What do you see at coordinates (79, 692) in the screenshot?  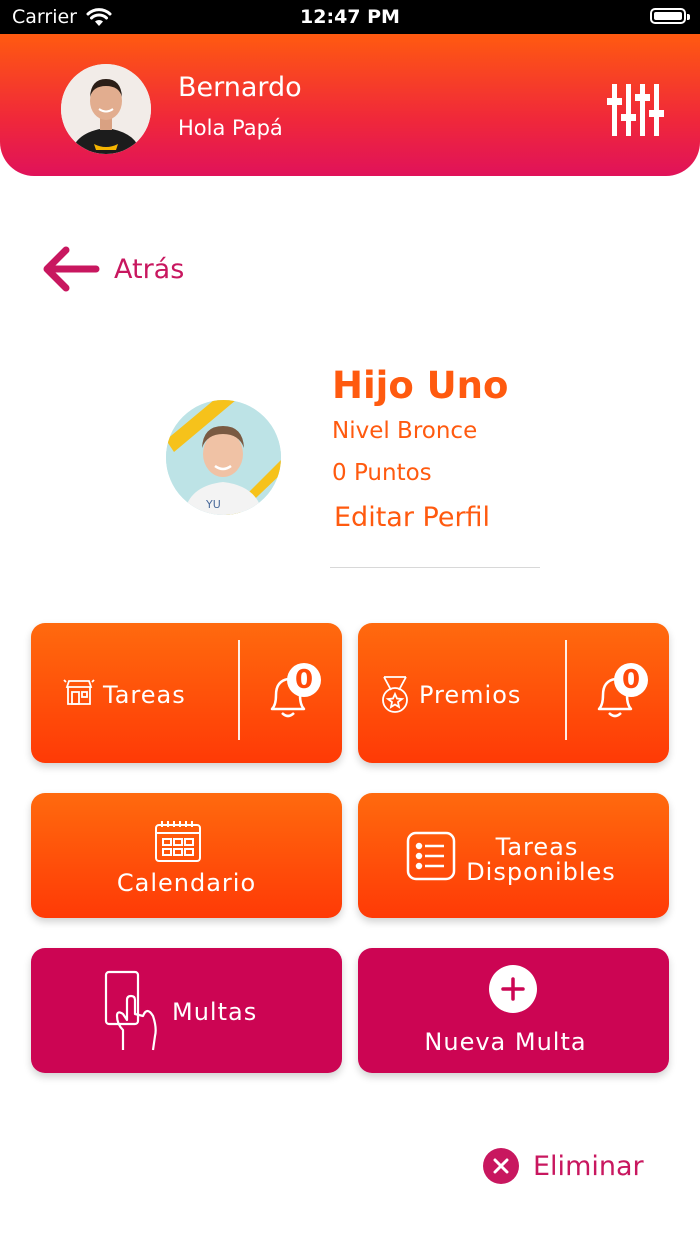 I see `shop-icon` at bounding box center [79, 692].